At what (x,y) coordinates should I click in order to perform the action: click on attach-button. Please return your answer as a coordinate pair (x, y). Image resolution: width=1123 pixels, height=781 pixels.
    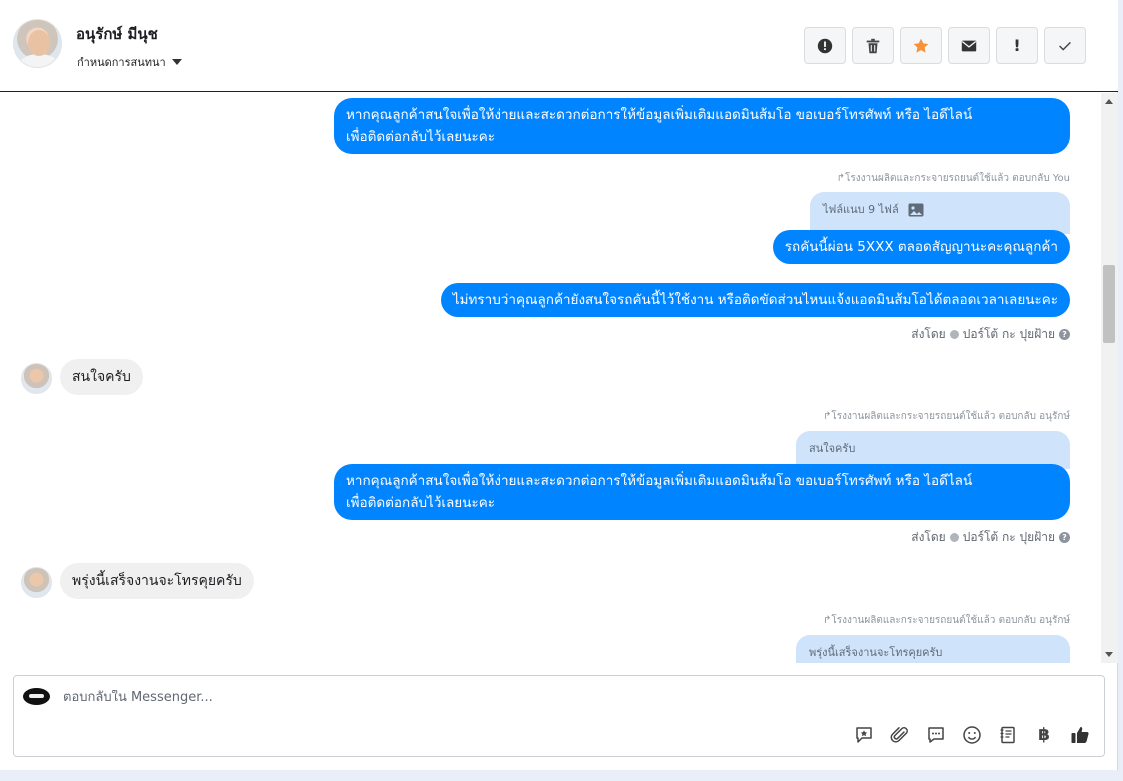
    Looking at the image, I should click on (900, 735).